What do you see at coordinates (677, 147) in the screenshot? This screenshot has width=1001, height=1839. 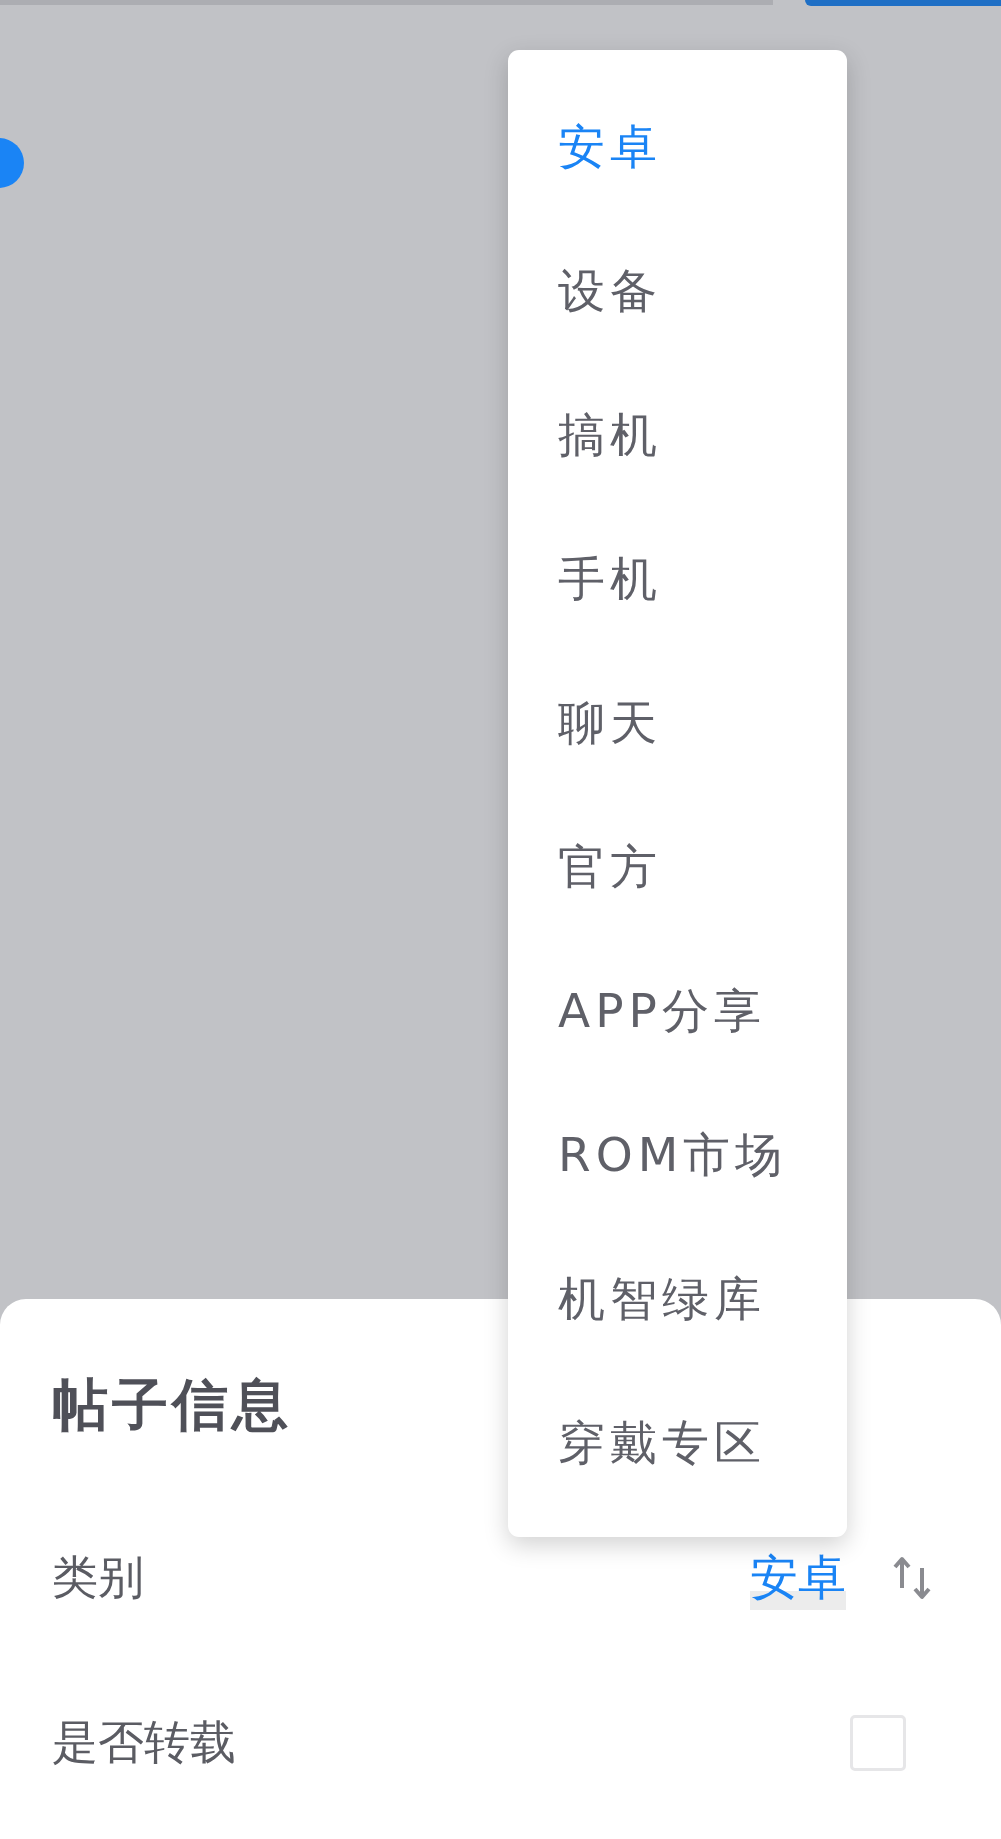 I see `menu-item: 安卓` at bounding box center [677, 147].